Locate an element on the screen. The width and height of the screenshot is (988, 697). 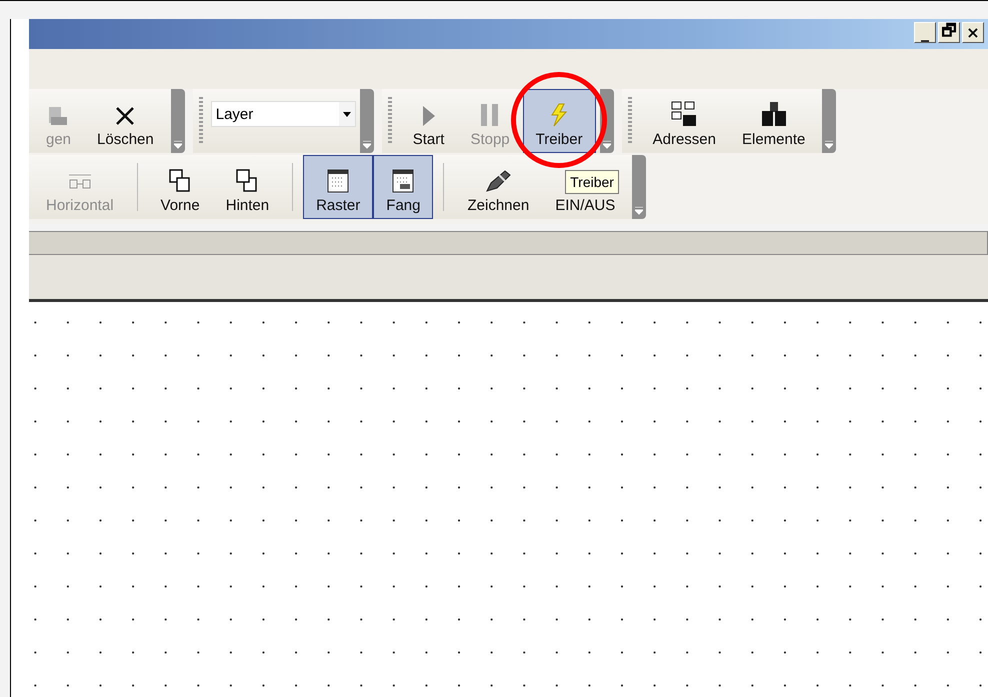
toolbar-button: Elemente is located at coordinates (773, 121).